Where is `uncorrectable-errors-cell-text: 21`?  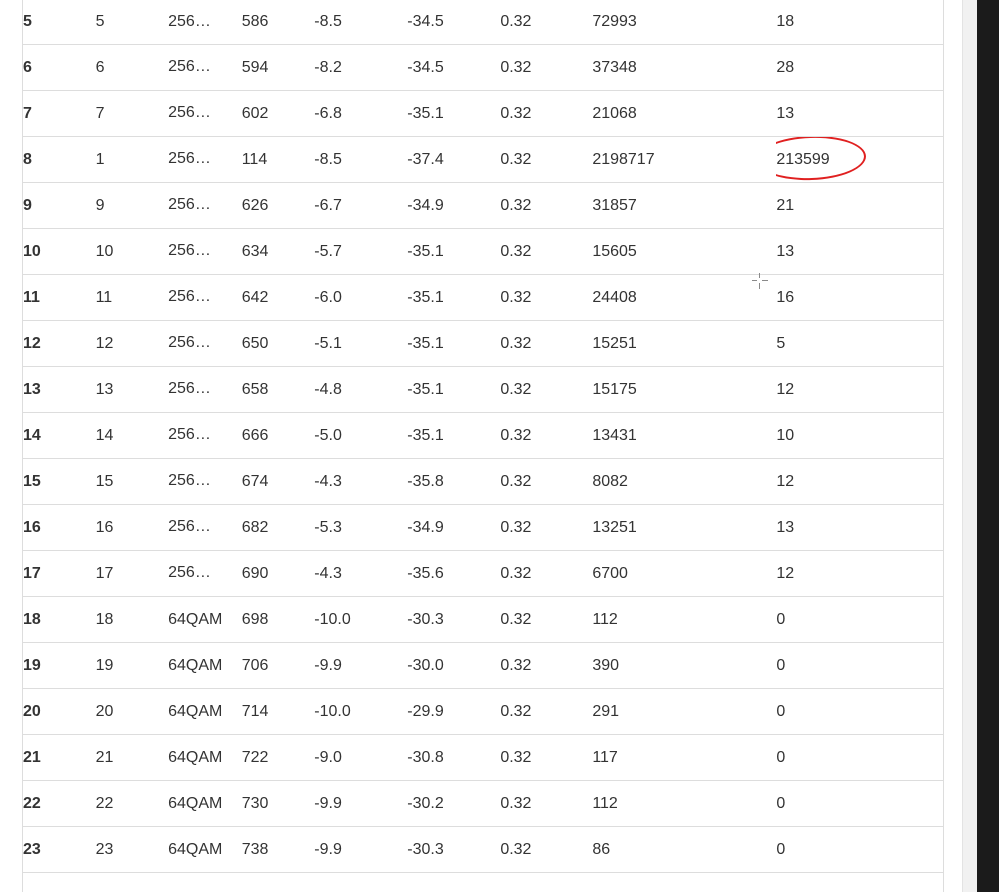
uncorrectable-errors-cell-text: 21 is located at coordinates (785, 205).